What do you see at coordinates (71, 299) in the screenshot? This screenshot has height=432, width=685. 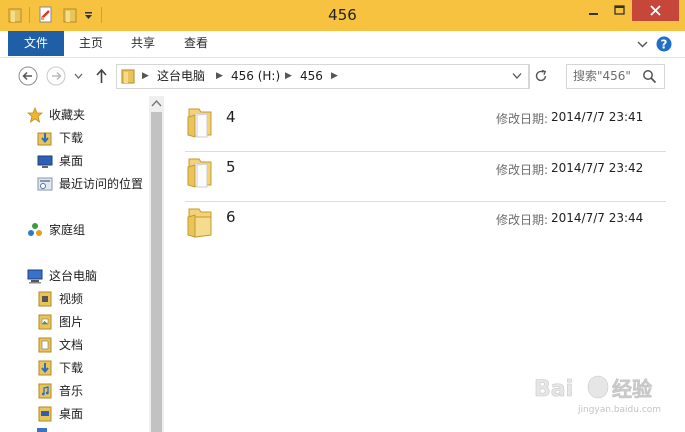 I see `nav-item-videos: 视频` at bounding box center [71, 299].